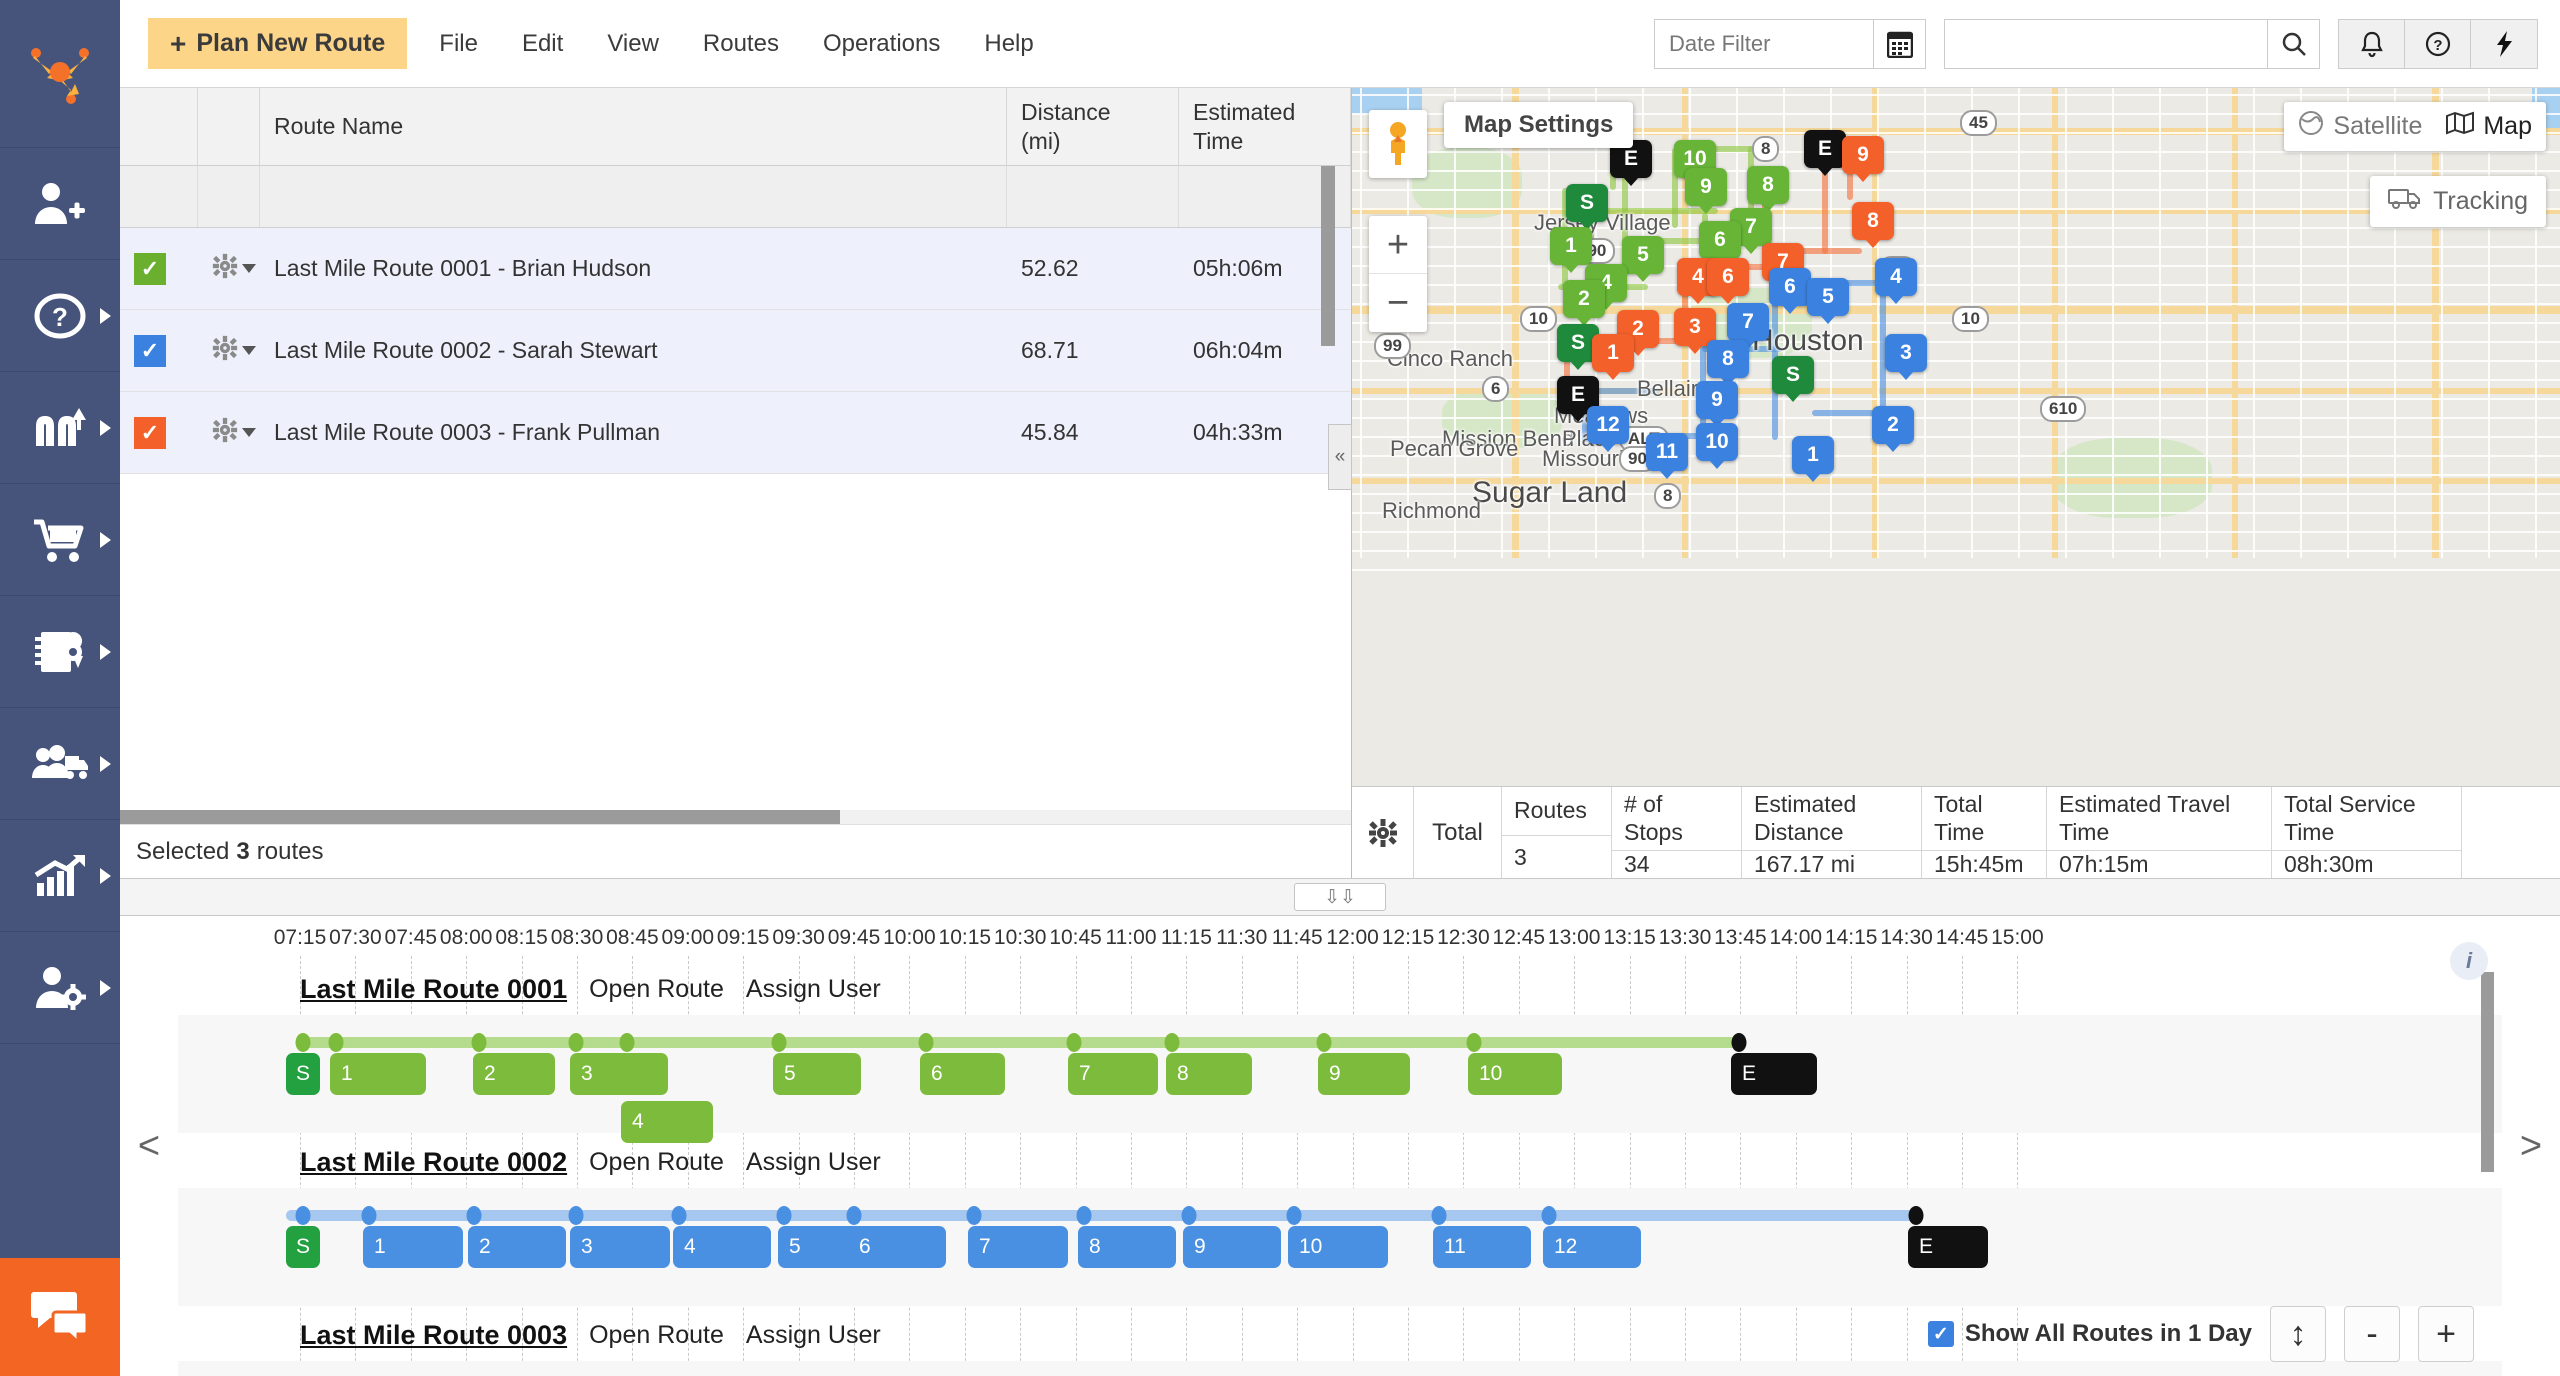 The width and height of the screenshot is (2560, 1376). I want to click on timeline-vertical-scrollbar, so click(2487, 1072).